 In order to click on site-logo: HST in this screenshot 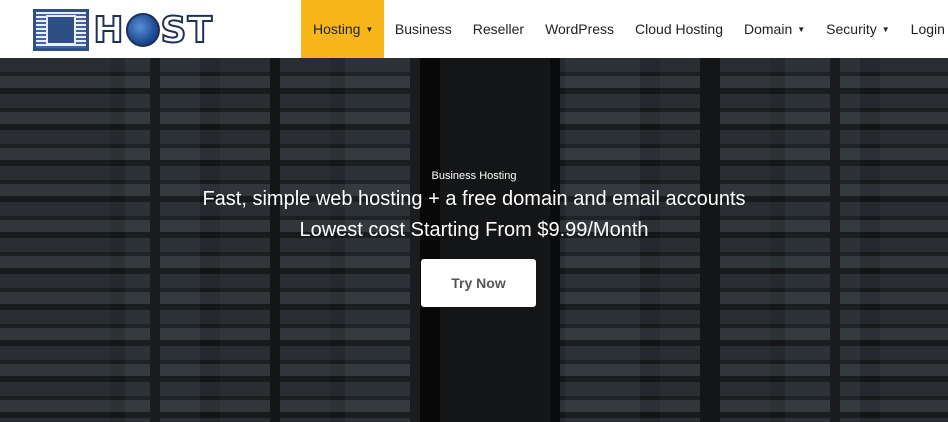, I will do `click(123, 30)`.